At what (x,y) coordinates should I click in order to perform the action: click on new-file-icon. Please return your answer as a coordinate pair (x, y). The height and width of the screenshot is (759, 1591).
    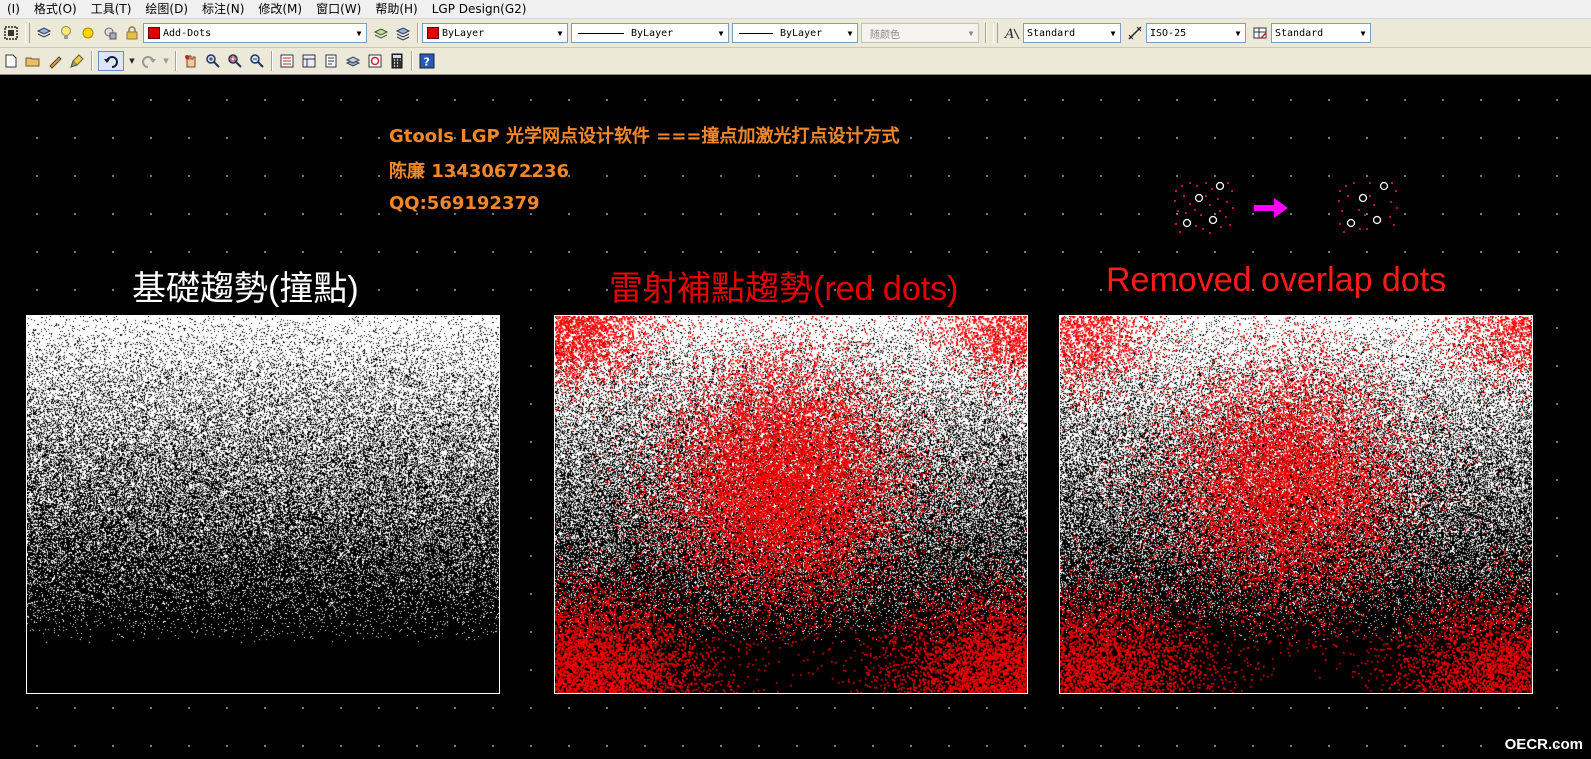
    Looking at the image, I should click on (11, 61).